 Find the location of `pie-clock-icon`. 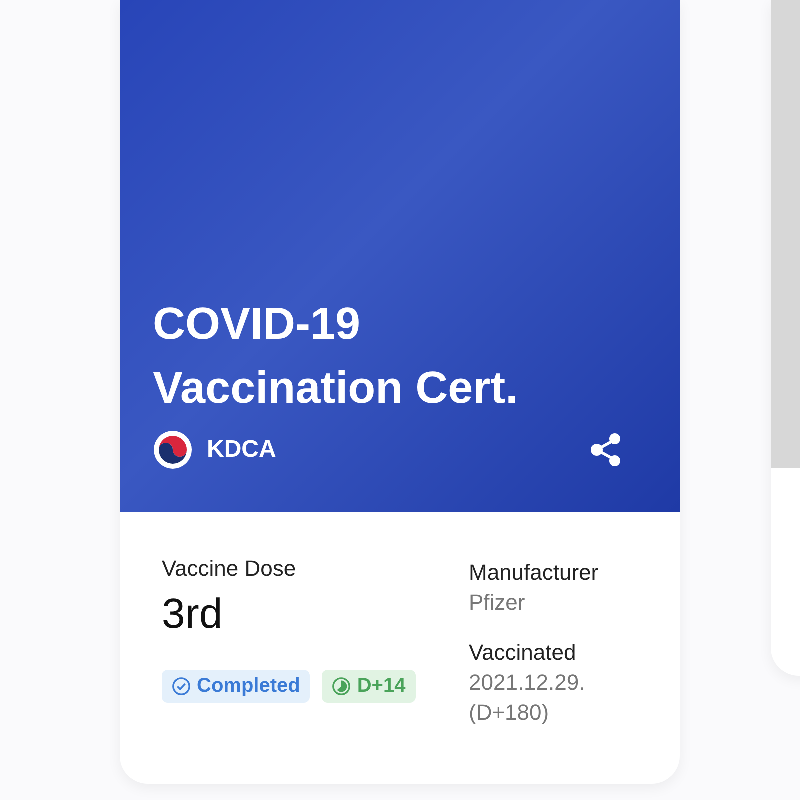

pie-clock-icon is located at coordinates (342, 686).